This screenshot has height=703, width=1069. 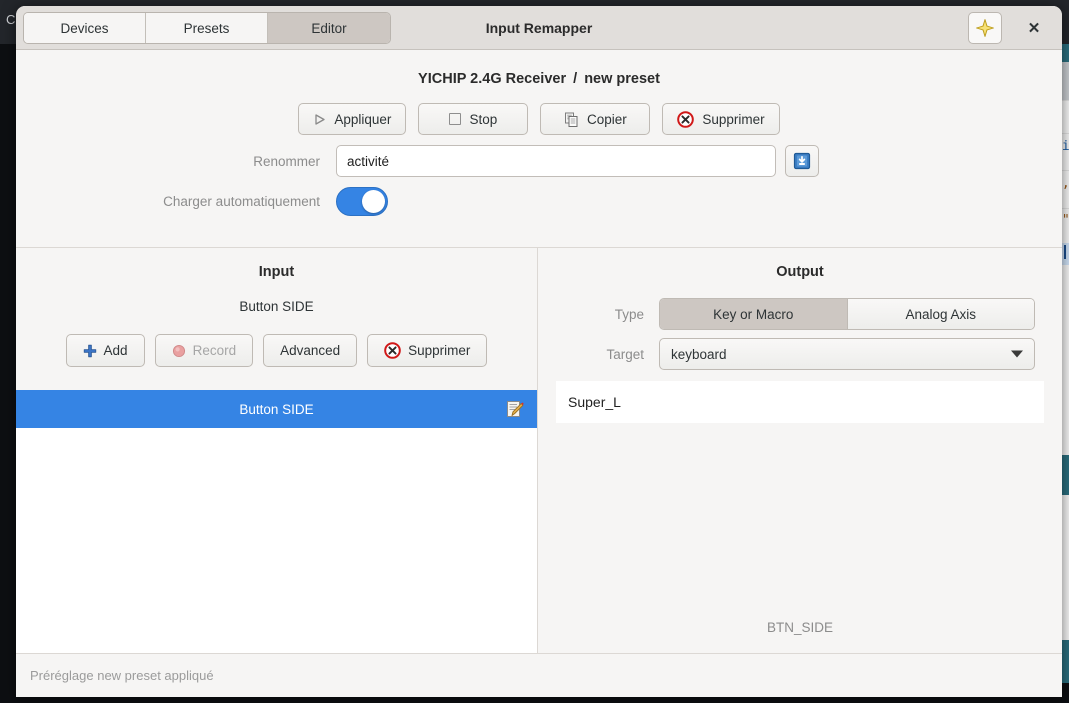 I want to click on mapping-list-item: Button SIDE, so click(x=276, y=409).